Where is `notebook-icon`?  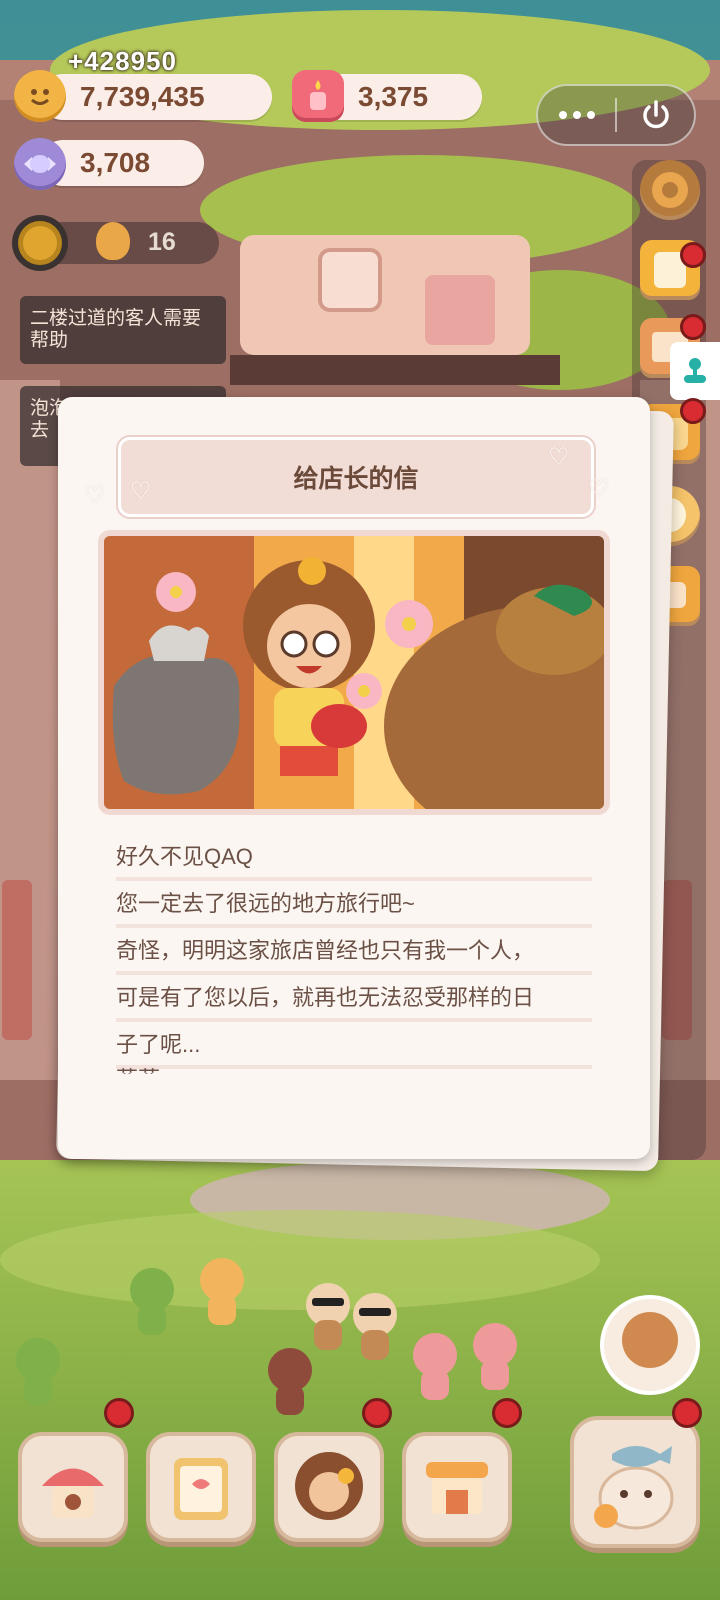 notebook-icon is located at coordinates (201, 1489).